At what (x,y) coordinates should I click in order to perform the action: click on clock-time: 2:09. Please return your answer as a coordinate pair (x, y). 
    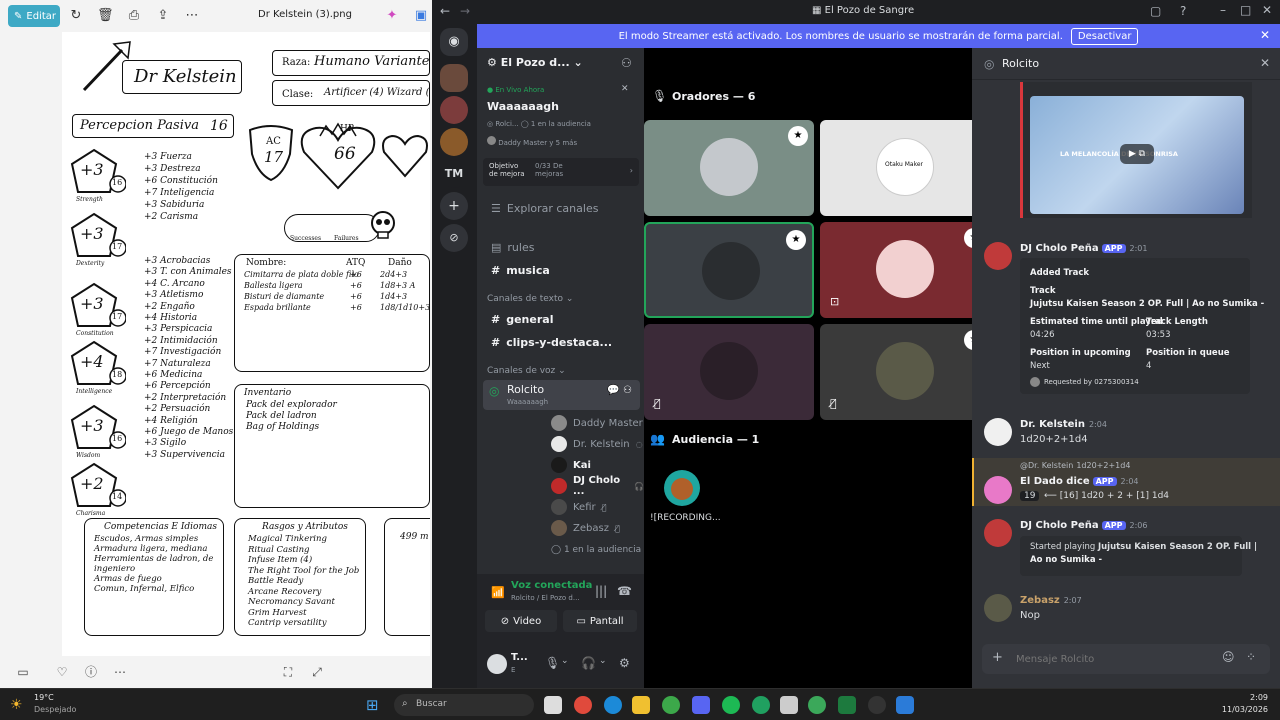
    Looking at the image, I should click on (1244, 697).